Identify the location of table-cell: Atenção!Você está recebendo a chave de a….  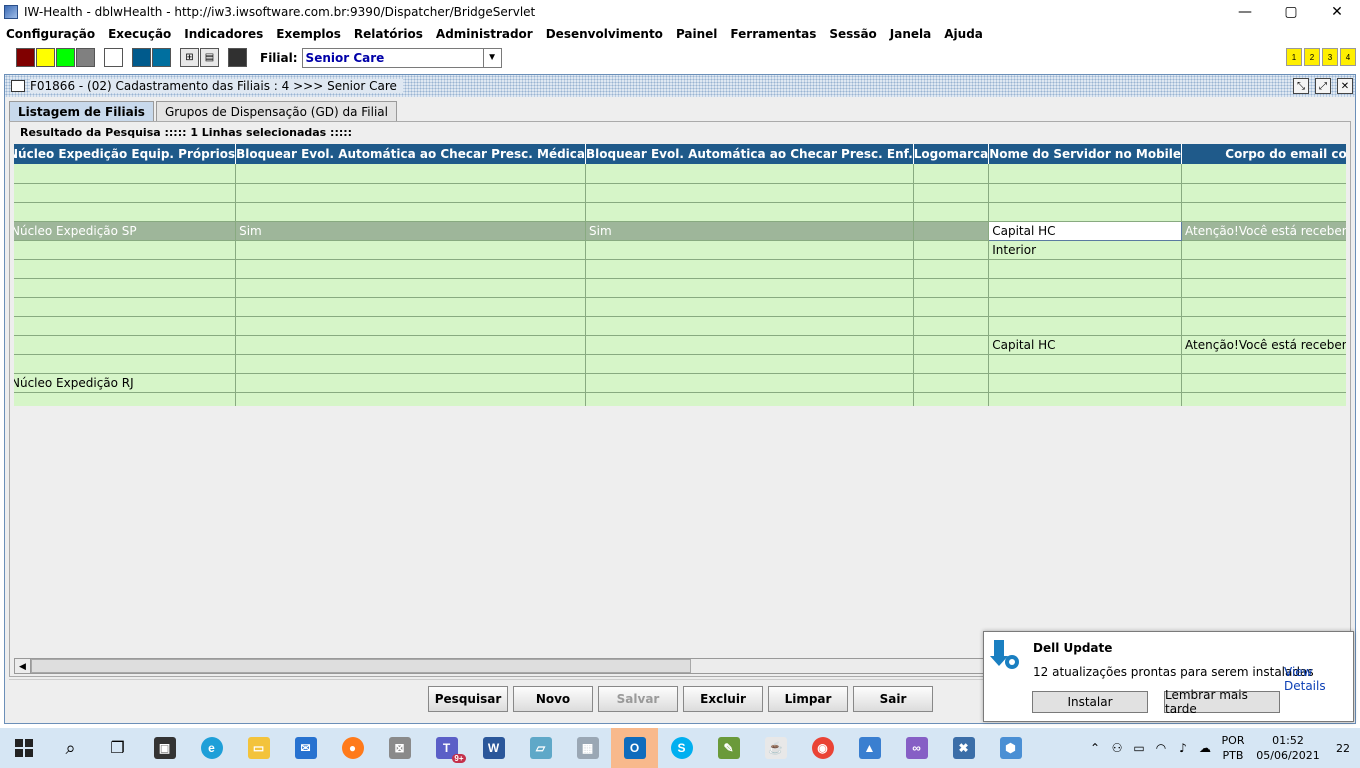
(1263, 345).